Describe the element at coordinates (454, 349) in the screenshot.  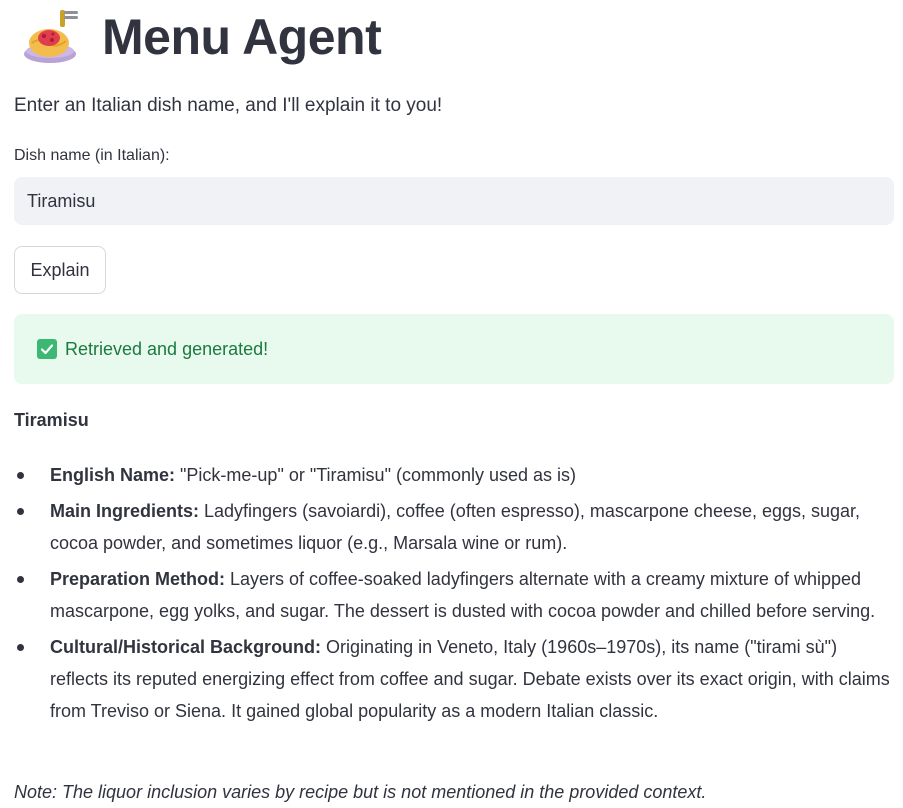
I see `success-alert: Retrieved and generated!` at that location.